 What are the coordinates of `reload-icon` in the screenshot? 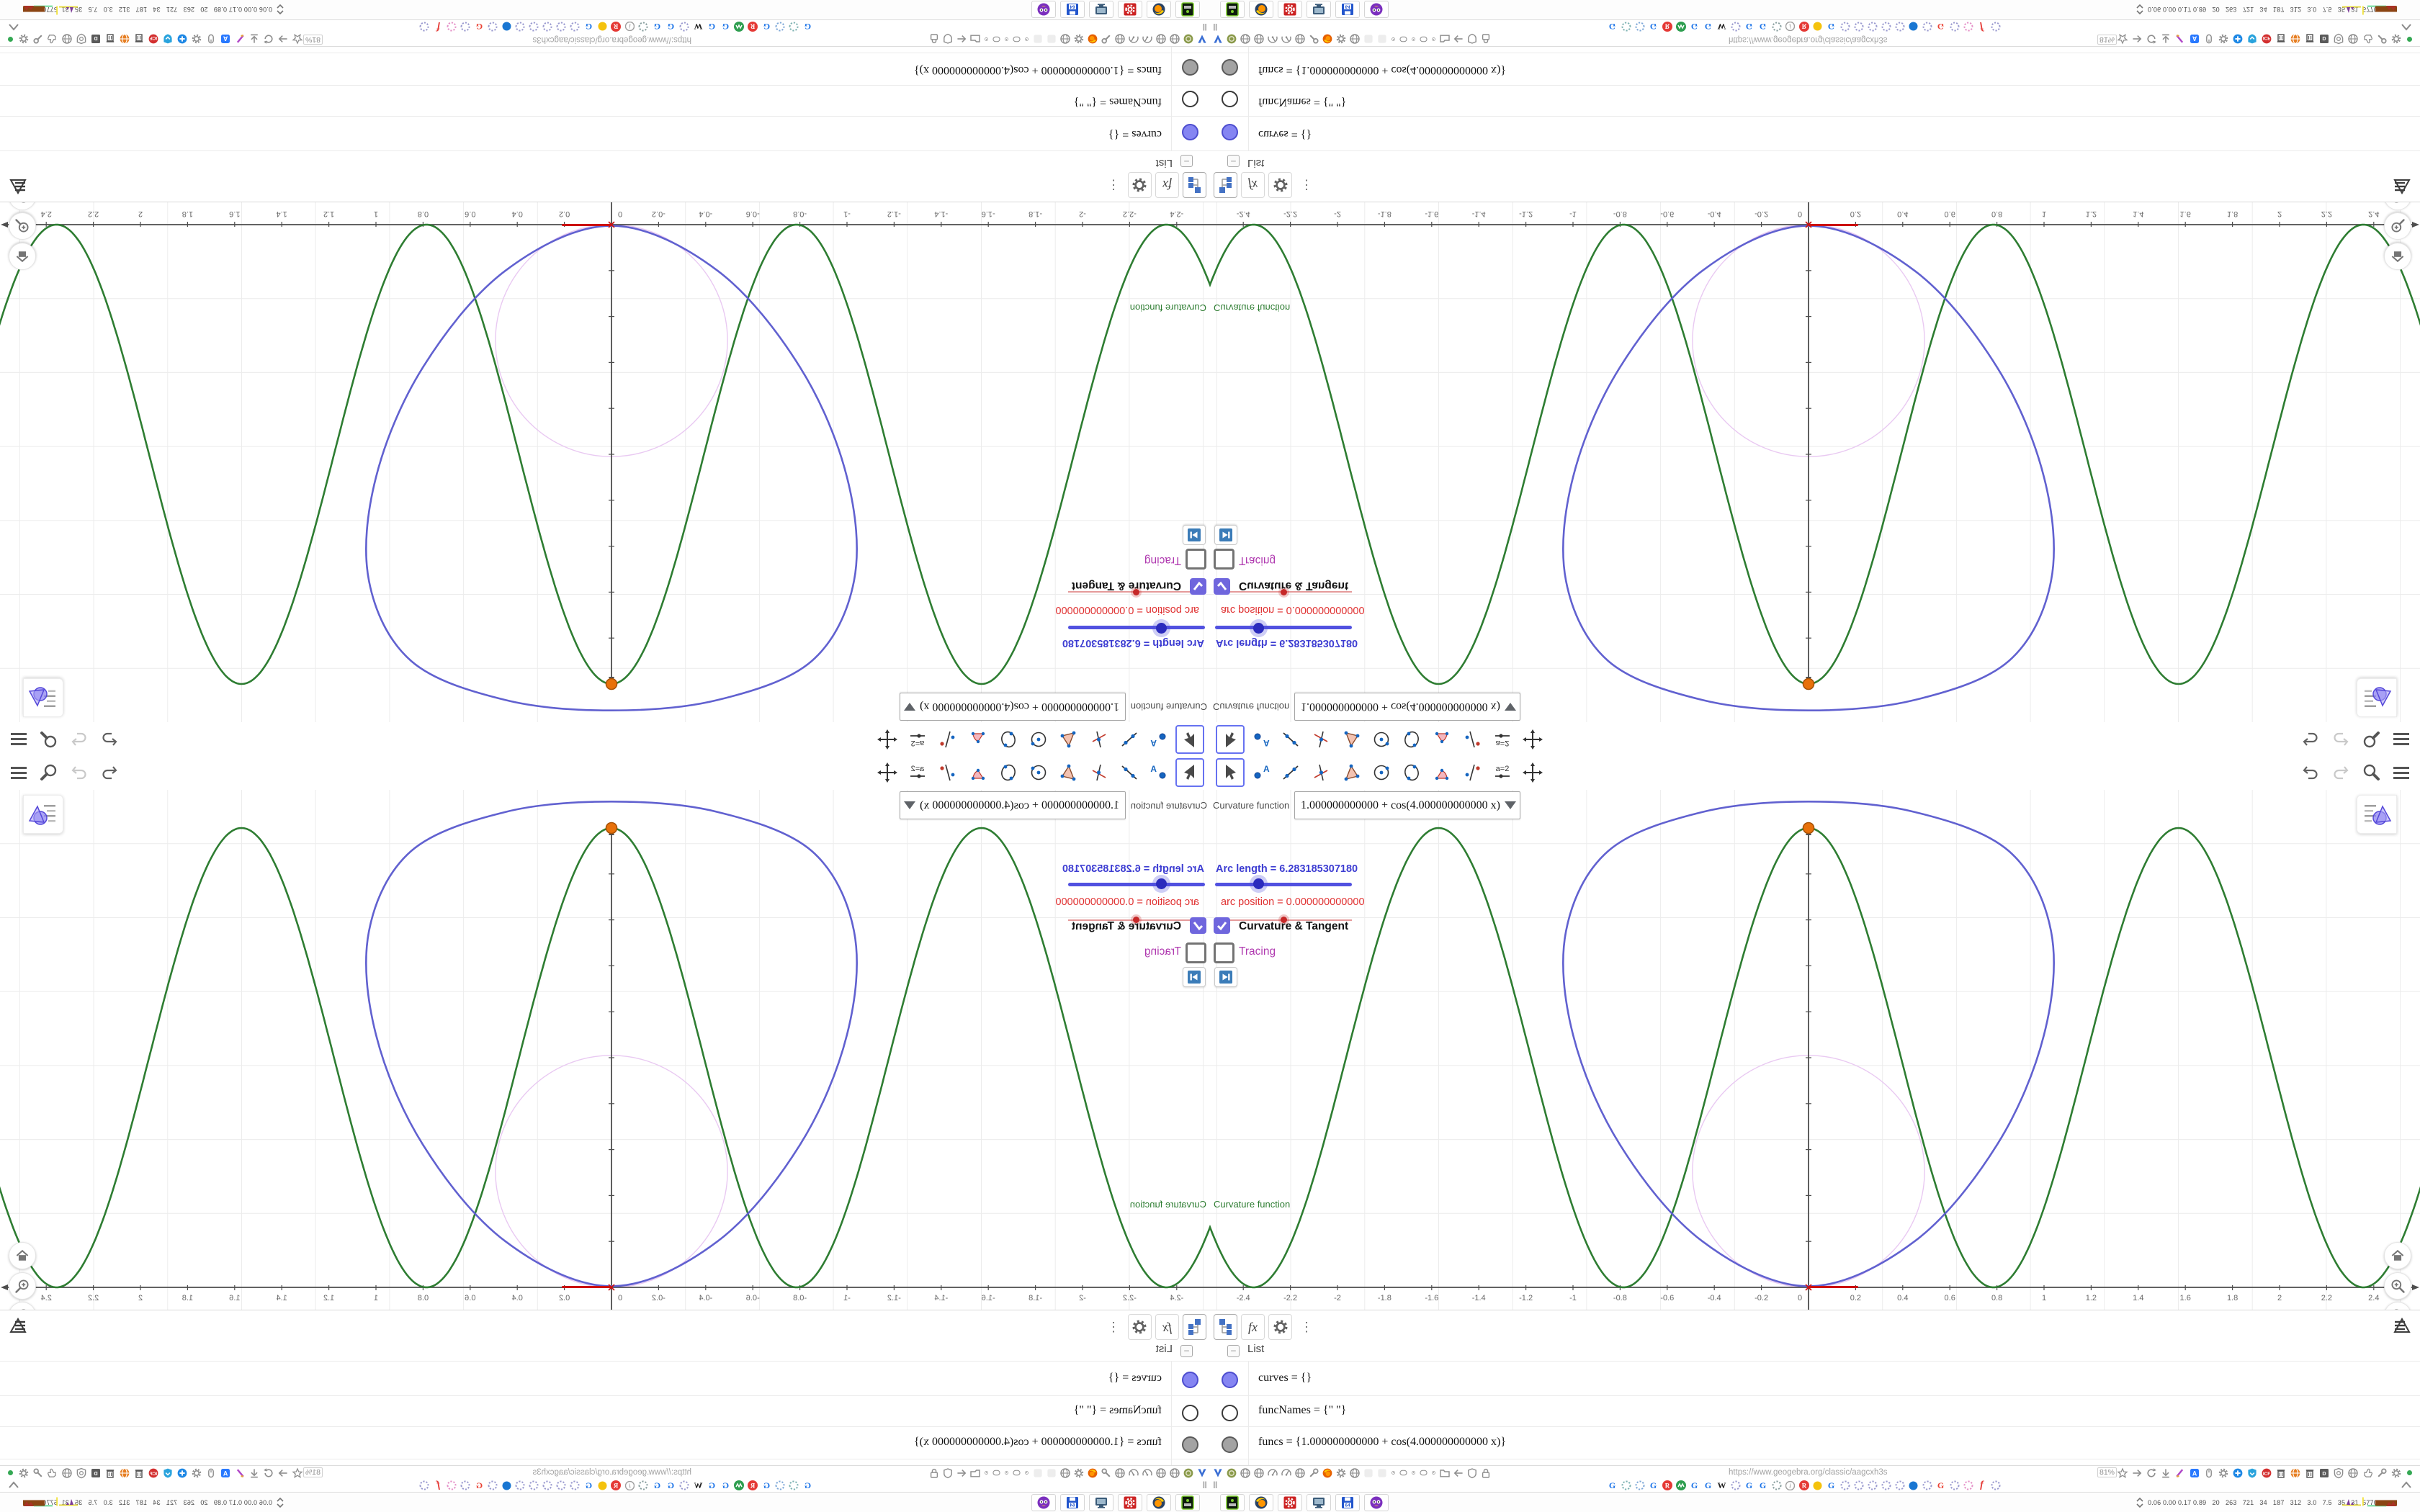 It's located at (269, 1473).